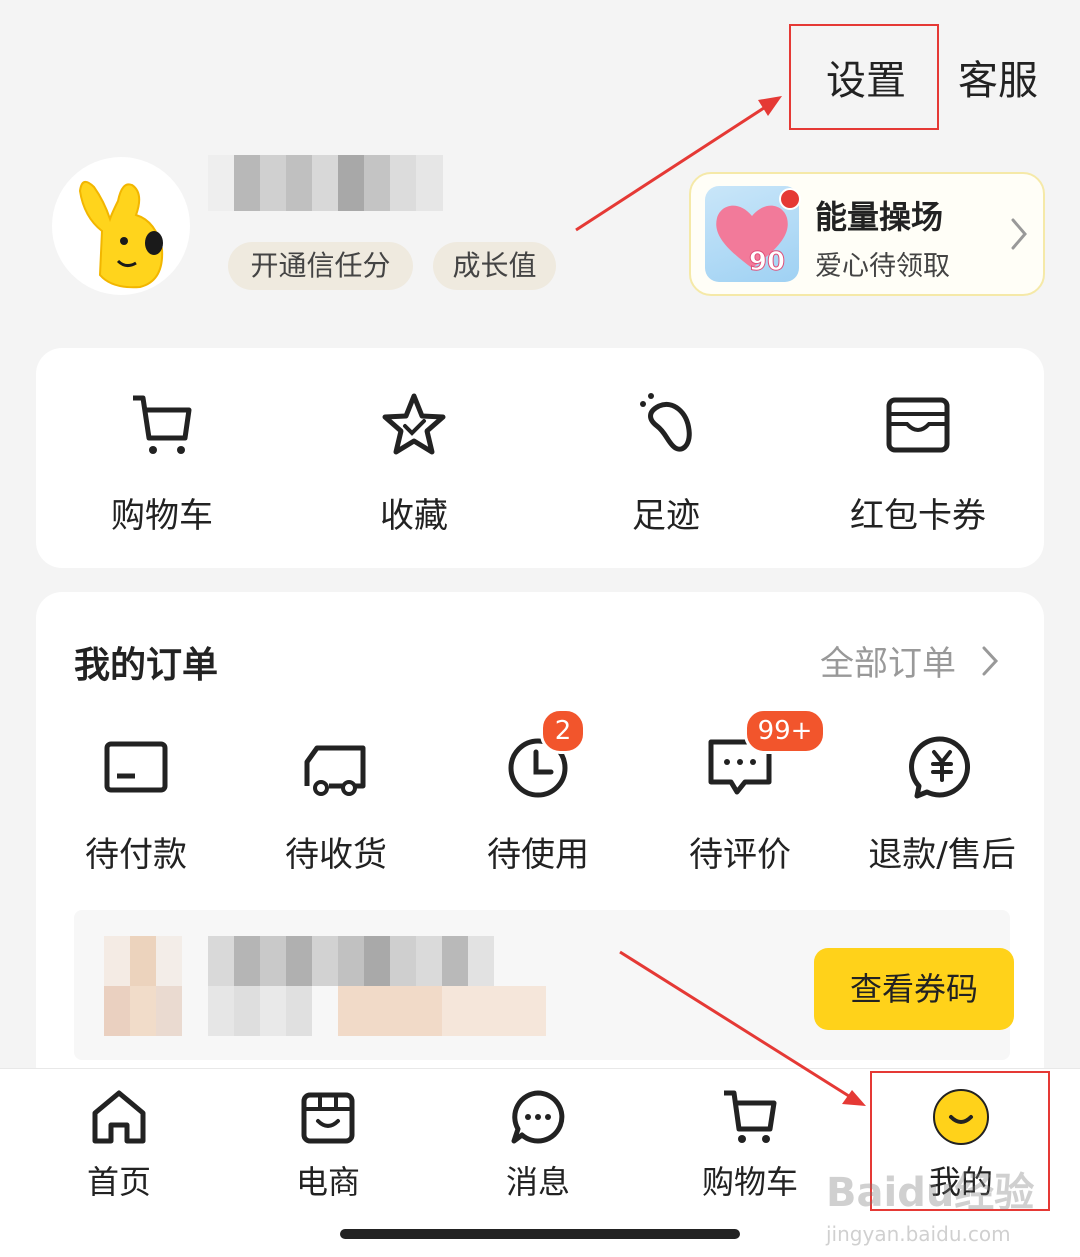 The height and width of the screenshot is (1257, 1080). What do you see at coordinates (538, 855) in the screenshot?
I see `order-label: 待使用` at bounding box center [538, 855].